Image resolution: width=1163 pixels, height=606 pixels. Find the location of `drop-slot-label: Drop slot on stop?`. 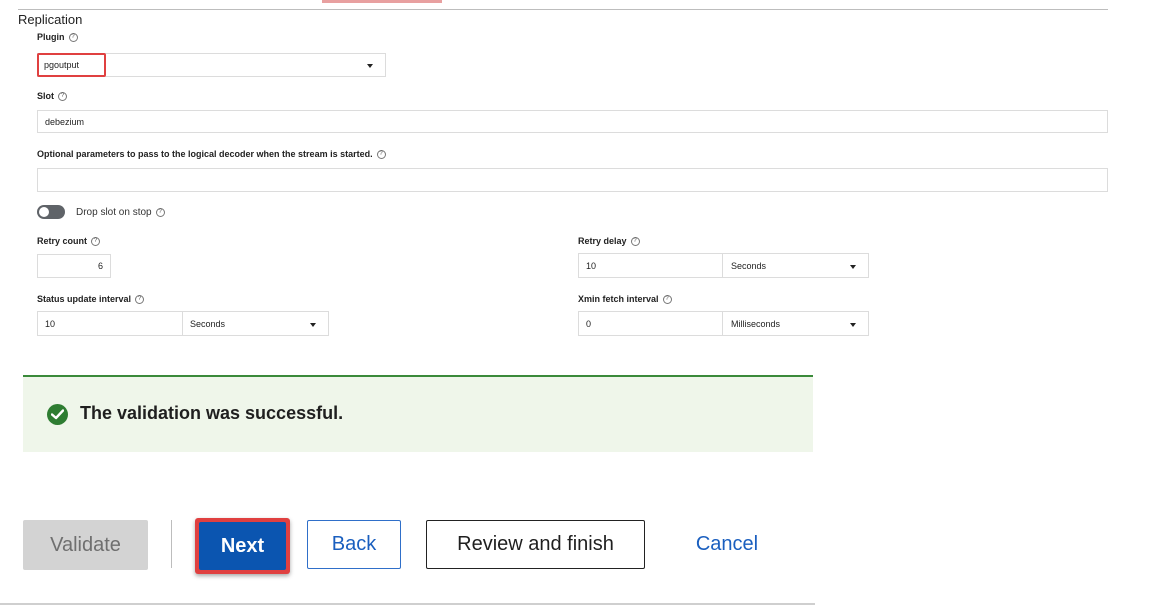

drop-slot-label: Drop slot on stop? is located at coordinates (120, 212).